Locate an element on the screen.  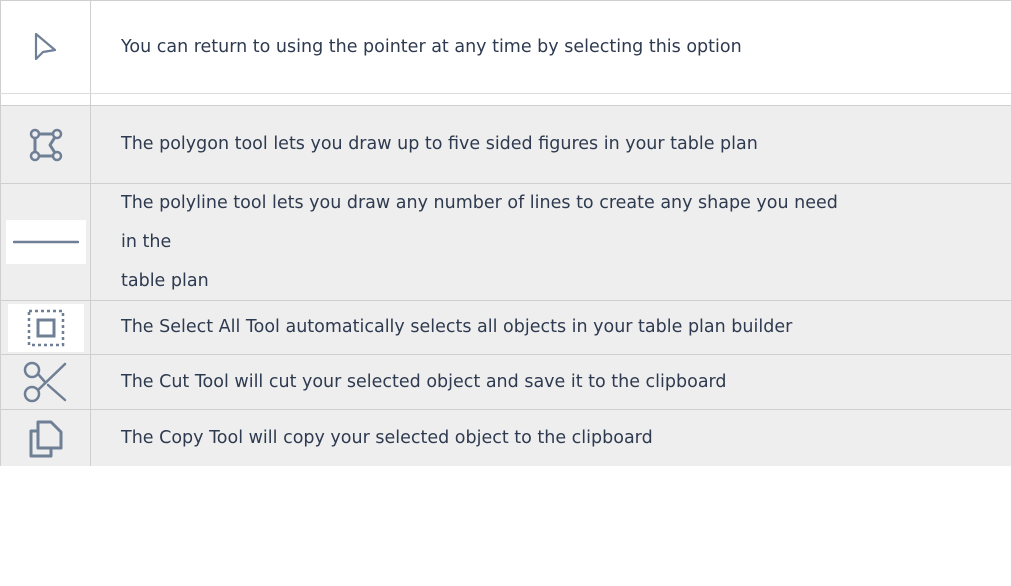
select-all-icon is located at coordinates (45, 327).